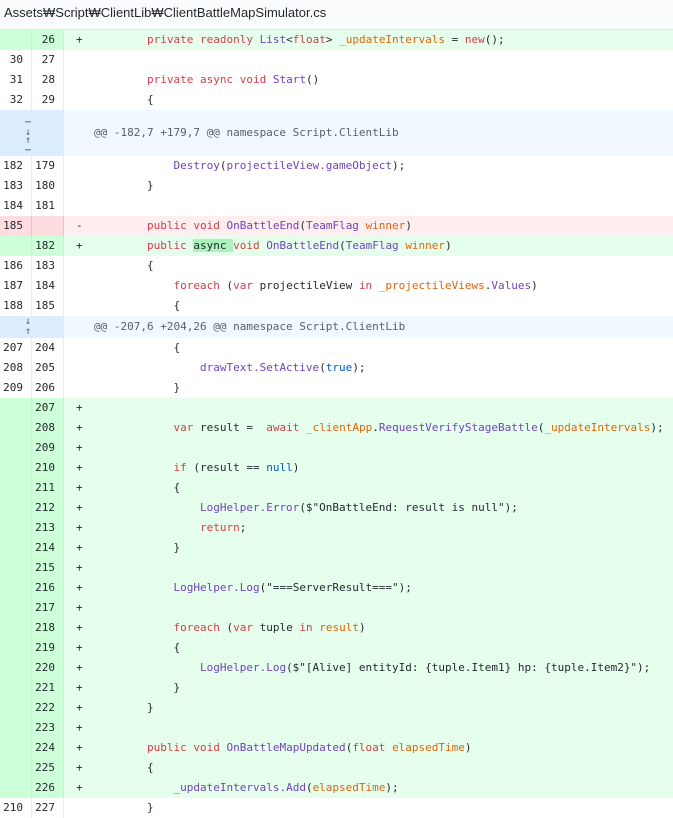  I want to click on expand-lines-button: ⋯ ↓ ↑ ⋯, so click(32, 133).